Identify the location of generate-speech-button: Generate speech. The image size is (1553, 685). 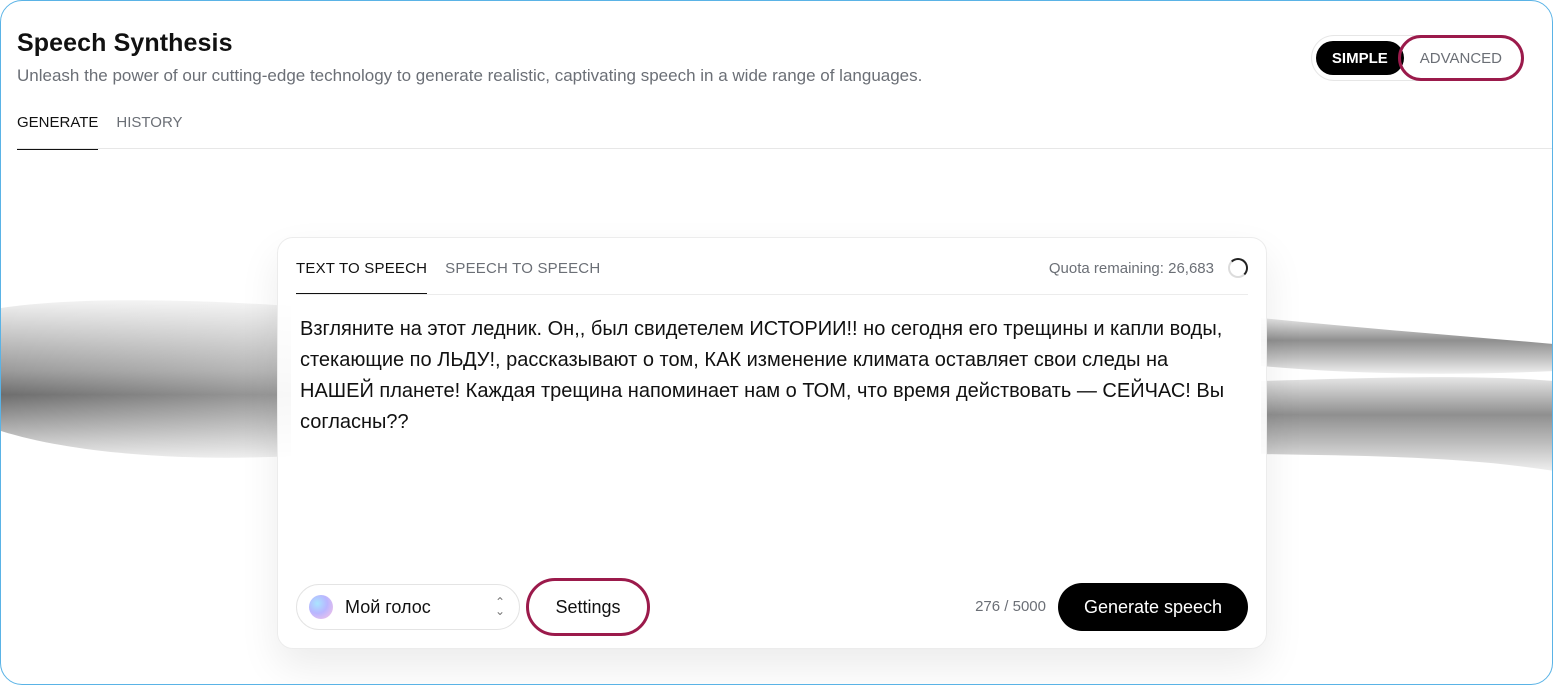
(1153, 607).